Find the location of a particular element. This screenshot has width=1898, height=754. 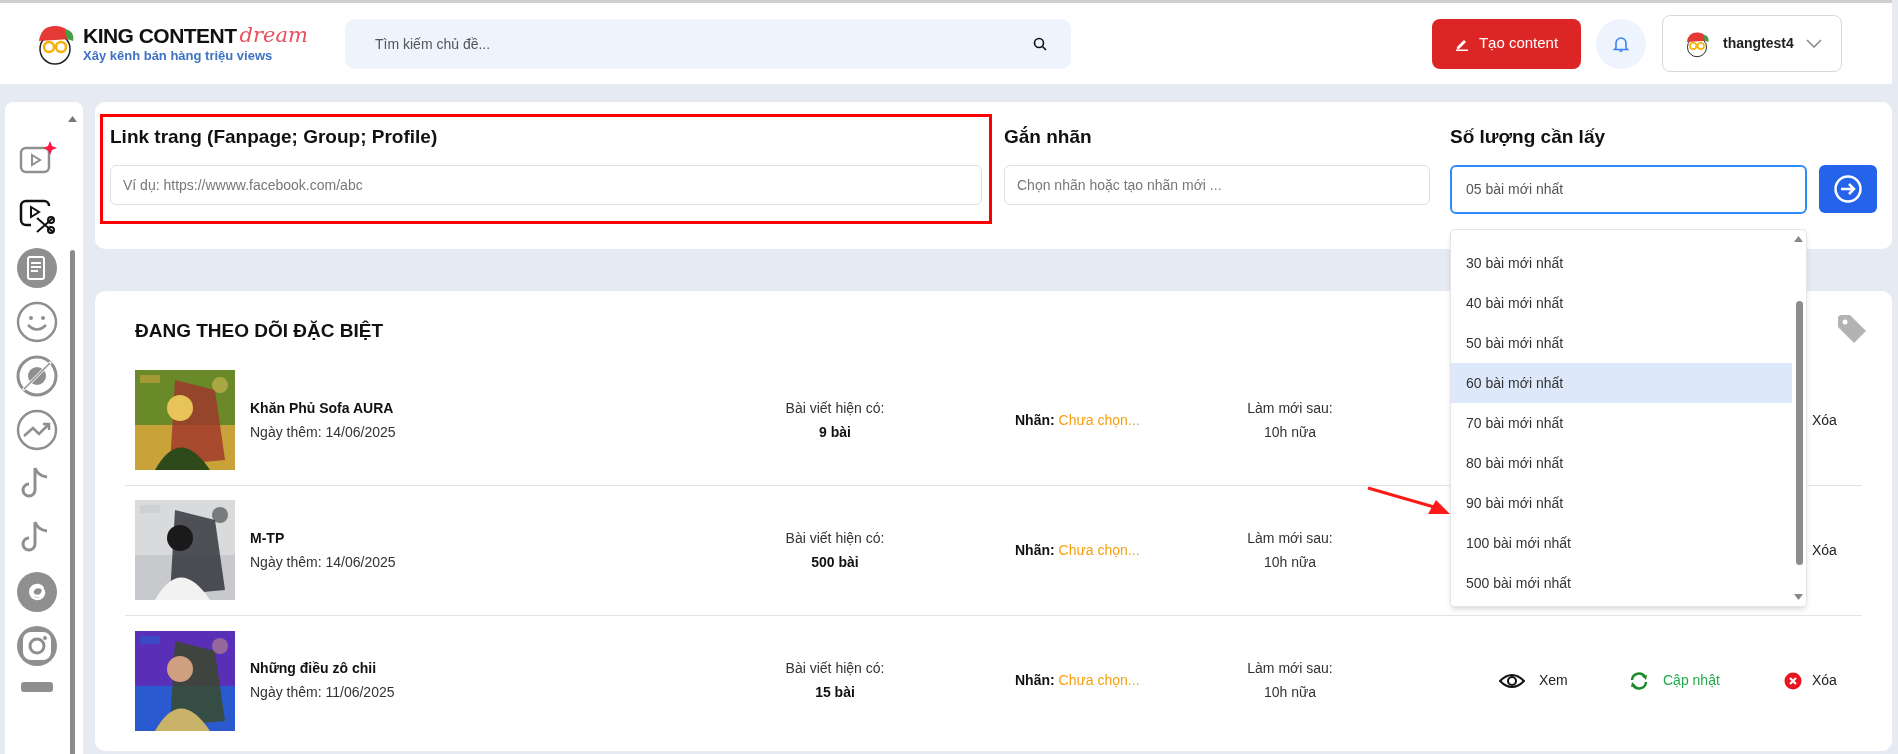

trend-chart-icon is located at coordinates (37, 430).